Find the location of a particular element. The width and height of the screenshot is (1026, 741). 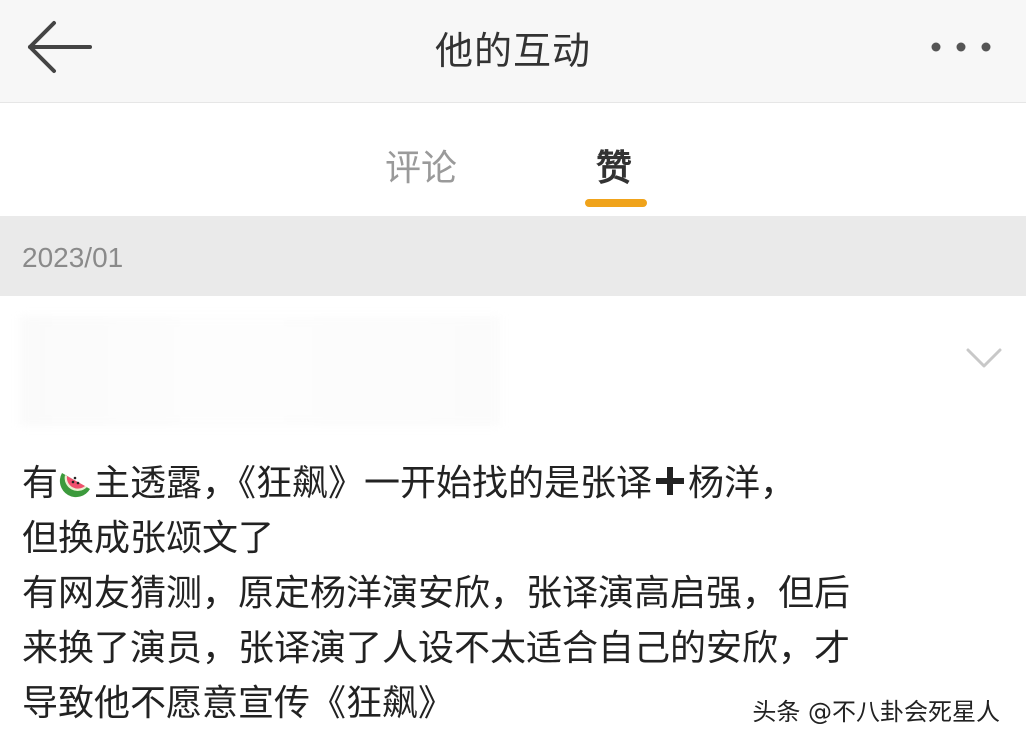

blurred-author-header is located at coordinates (260, 371).